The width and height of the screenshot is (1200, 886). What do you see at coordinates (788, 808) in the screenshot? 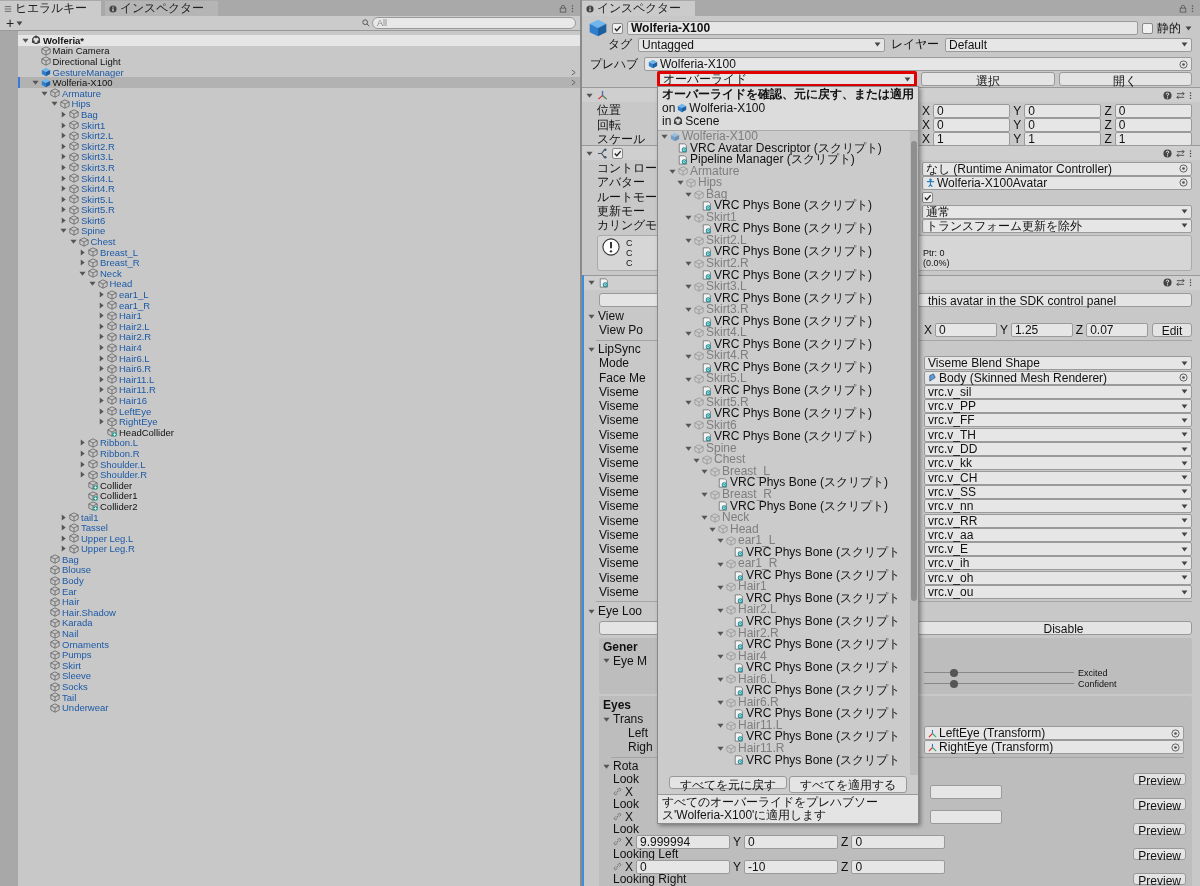
I see `tooltip: すべてのオーバーライドをプレハブソース'Wolferia-X100'に適用します` at bounding box center [788, 808].